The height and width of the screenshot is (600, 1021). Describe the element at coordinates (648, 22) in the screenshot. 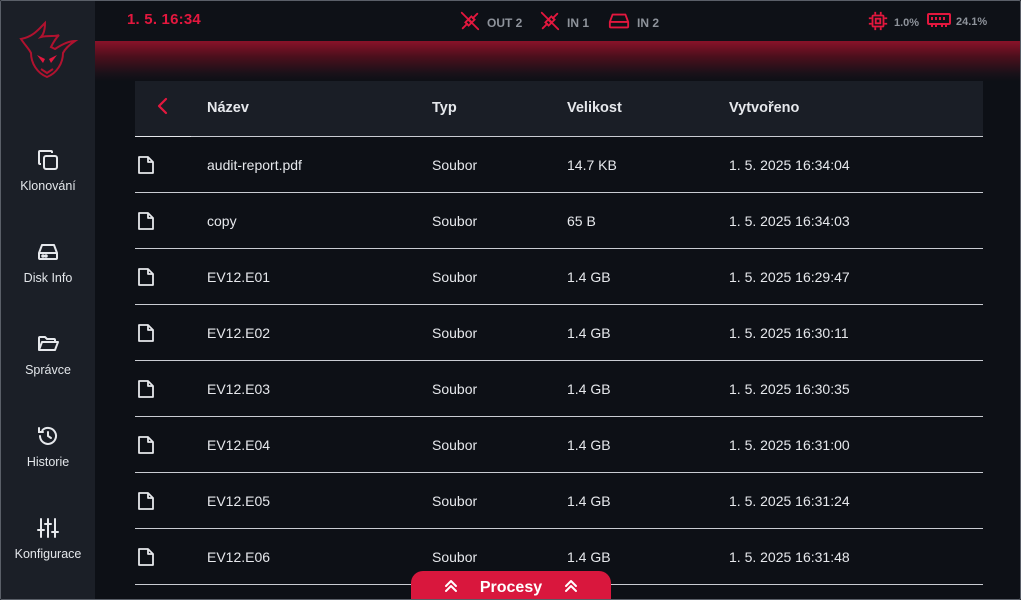

I see `port-label: IN 2` at that location.